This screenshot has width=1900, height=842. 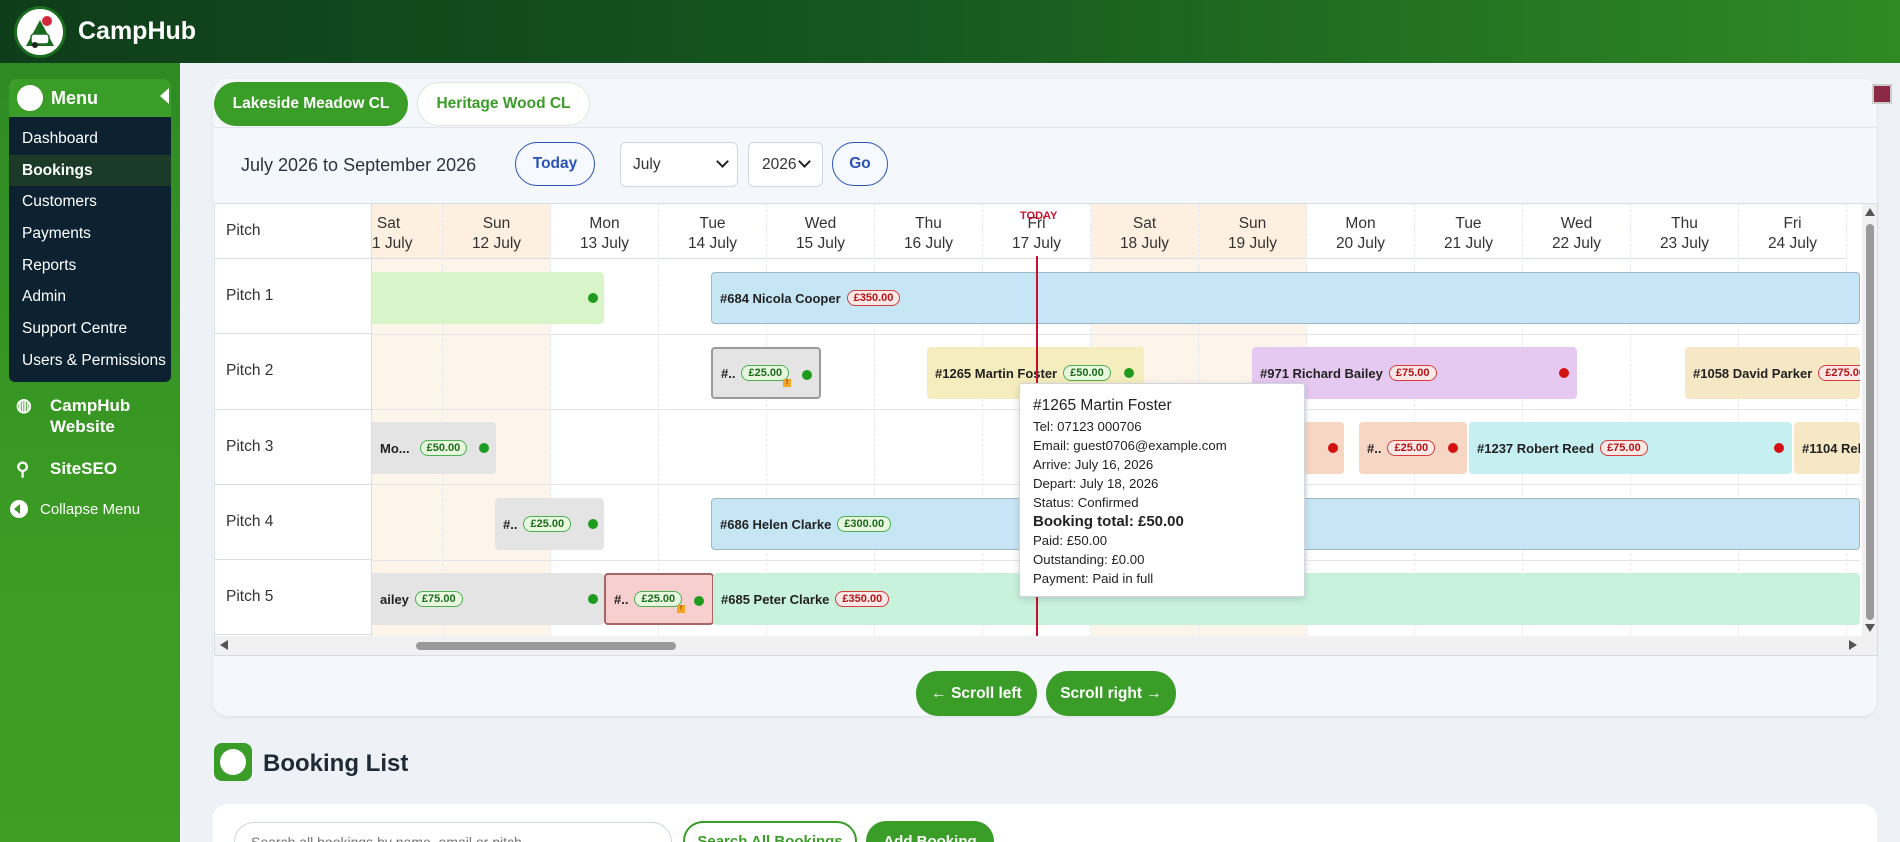 I want to click on sidebar-item-dashboard: Dashboard, so click(x=90, y=139).